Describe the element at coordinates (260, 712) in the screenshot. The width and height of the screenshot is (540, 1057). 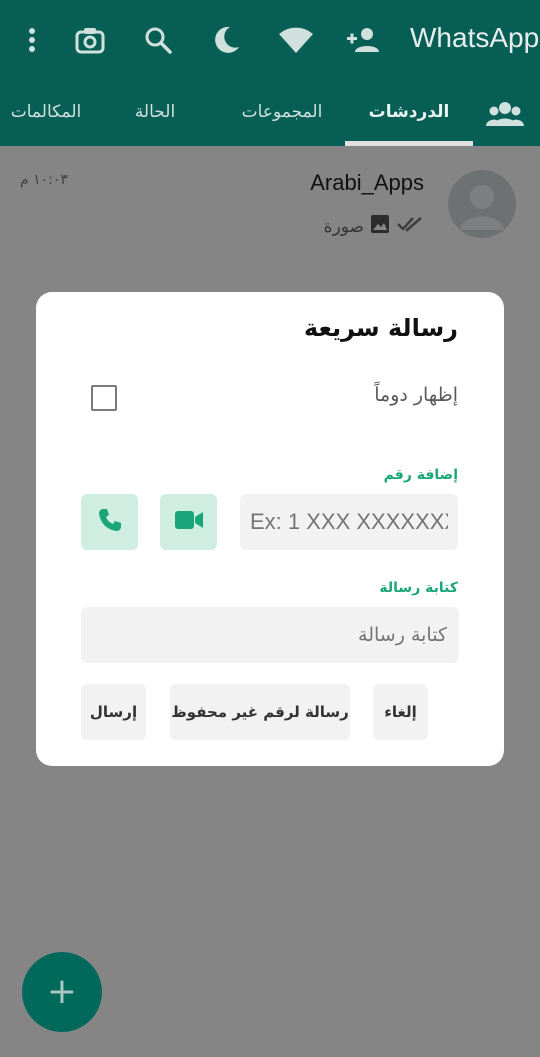
I see `unsaved-number-message-button: رسالة لرقم غير محفوظ` at that location.